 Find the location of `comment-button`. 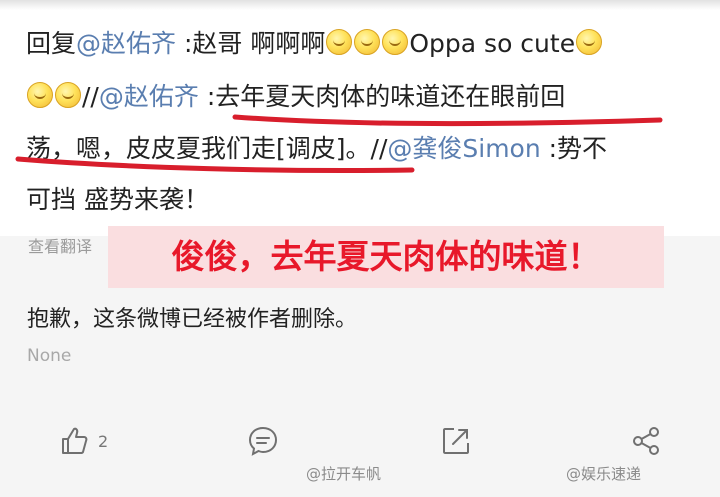

comment-button is located at coordinates (263, 441).